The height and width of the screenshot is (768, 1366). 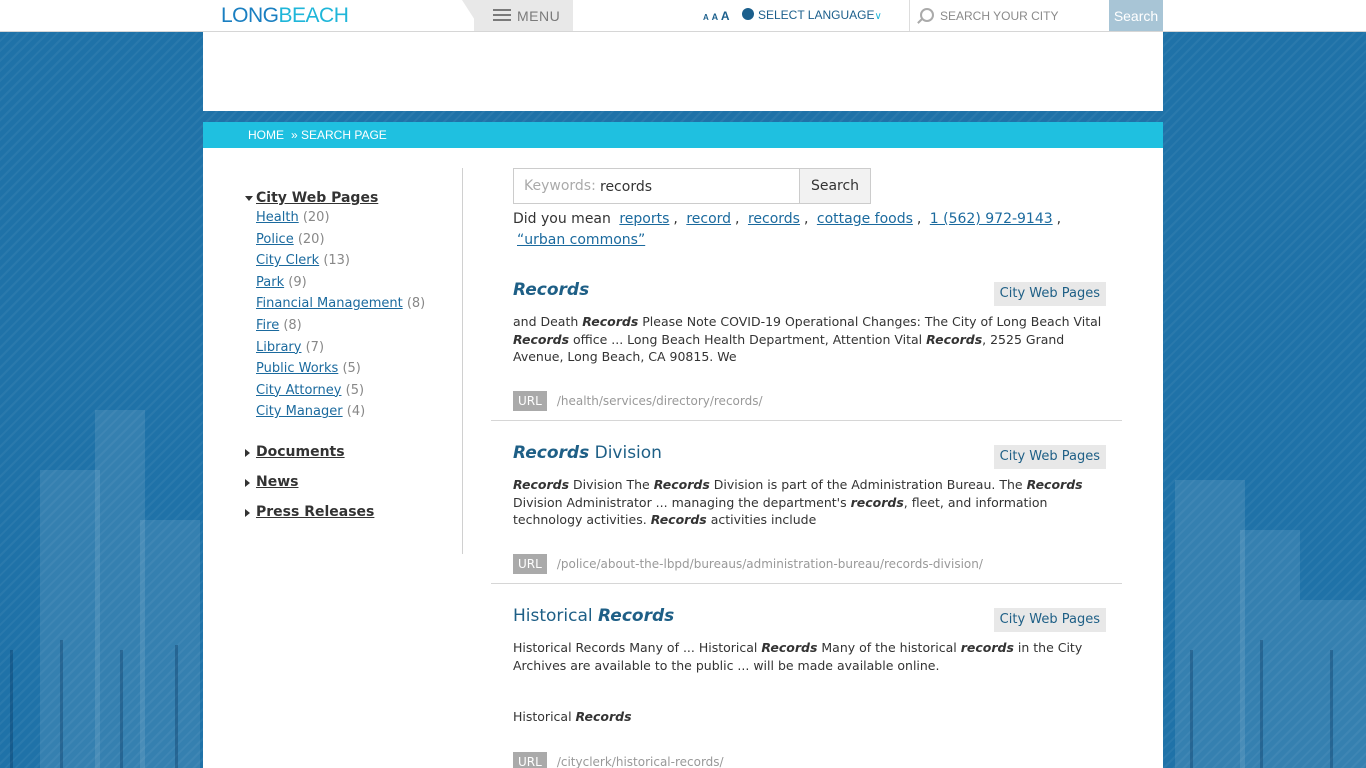 I want to click on breadcrumb: HOME » SEARCH PAGE, so click(x=683, y=135).